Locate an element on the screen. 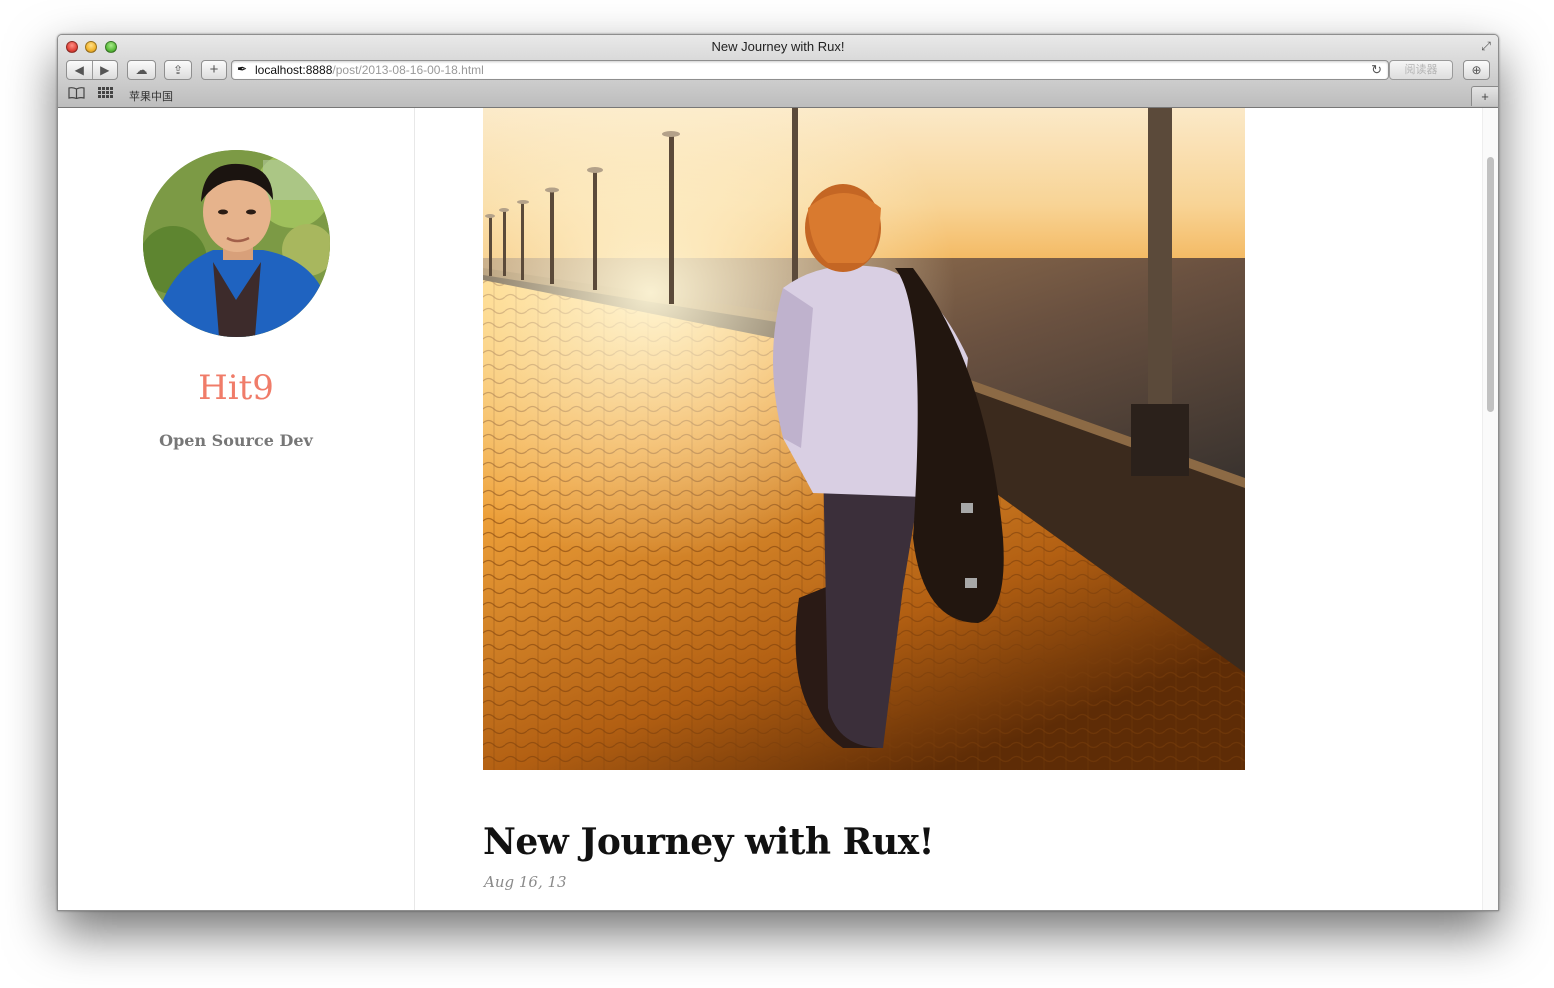  avatar-photo is located at coordinates (236, 243).